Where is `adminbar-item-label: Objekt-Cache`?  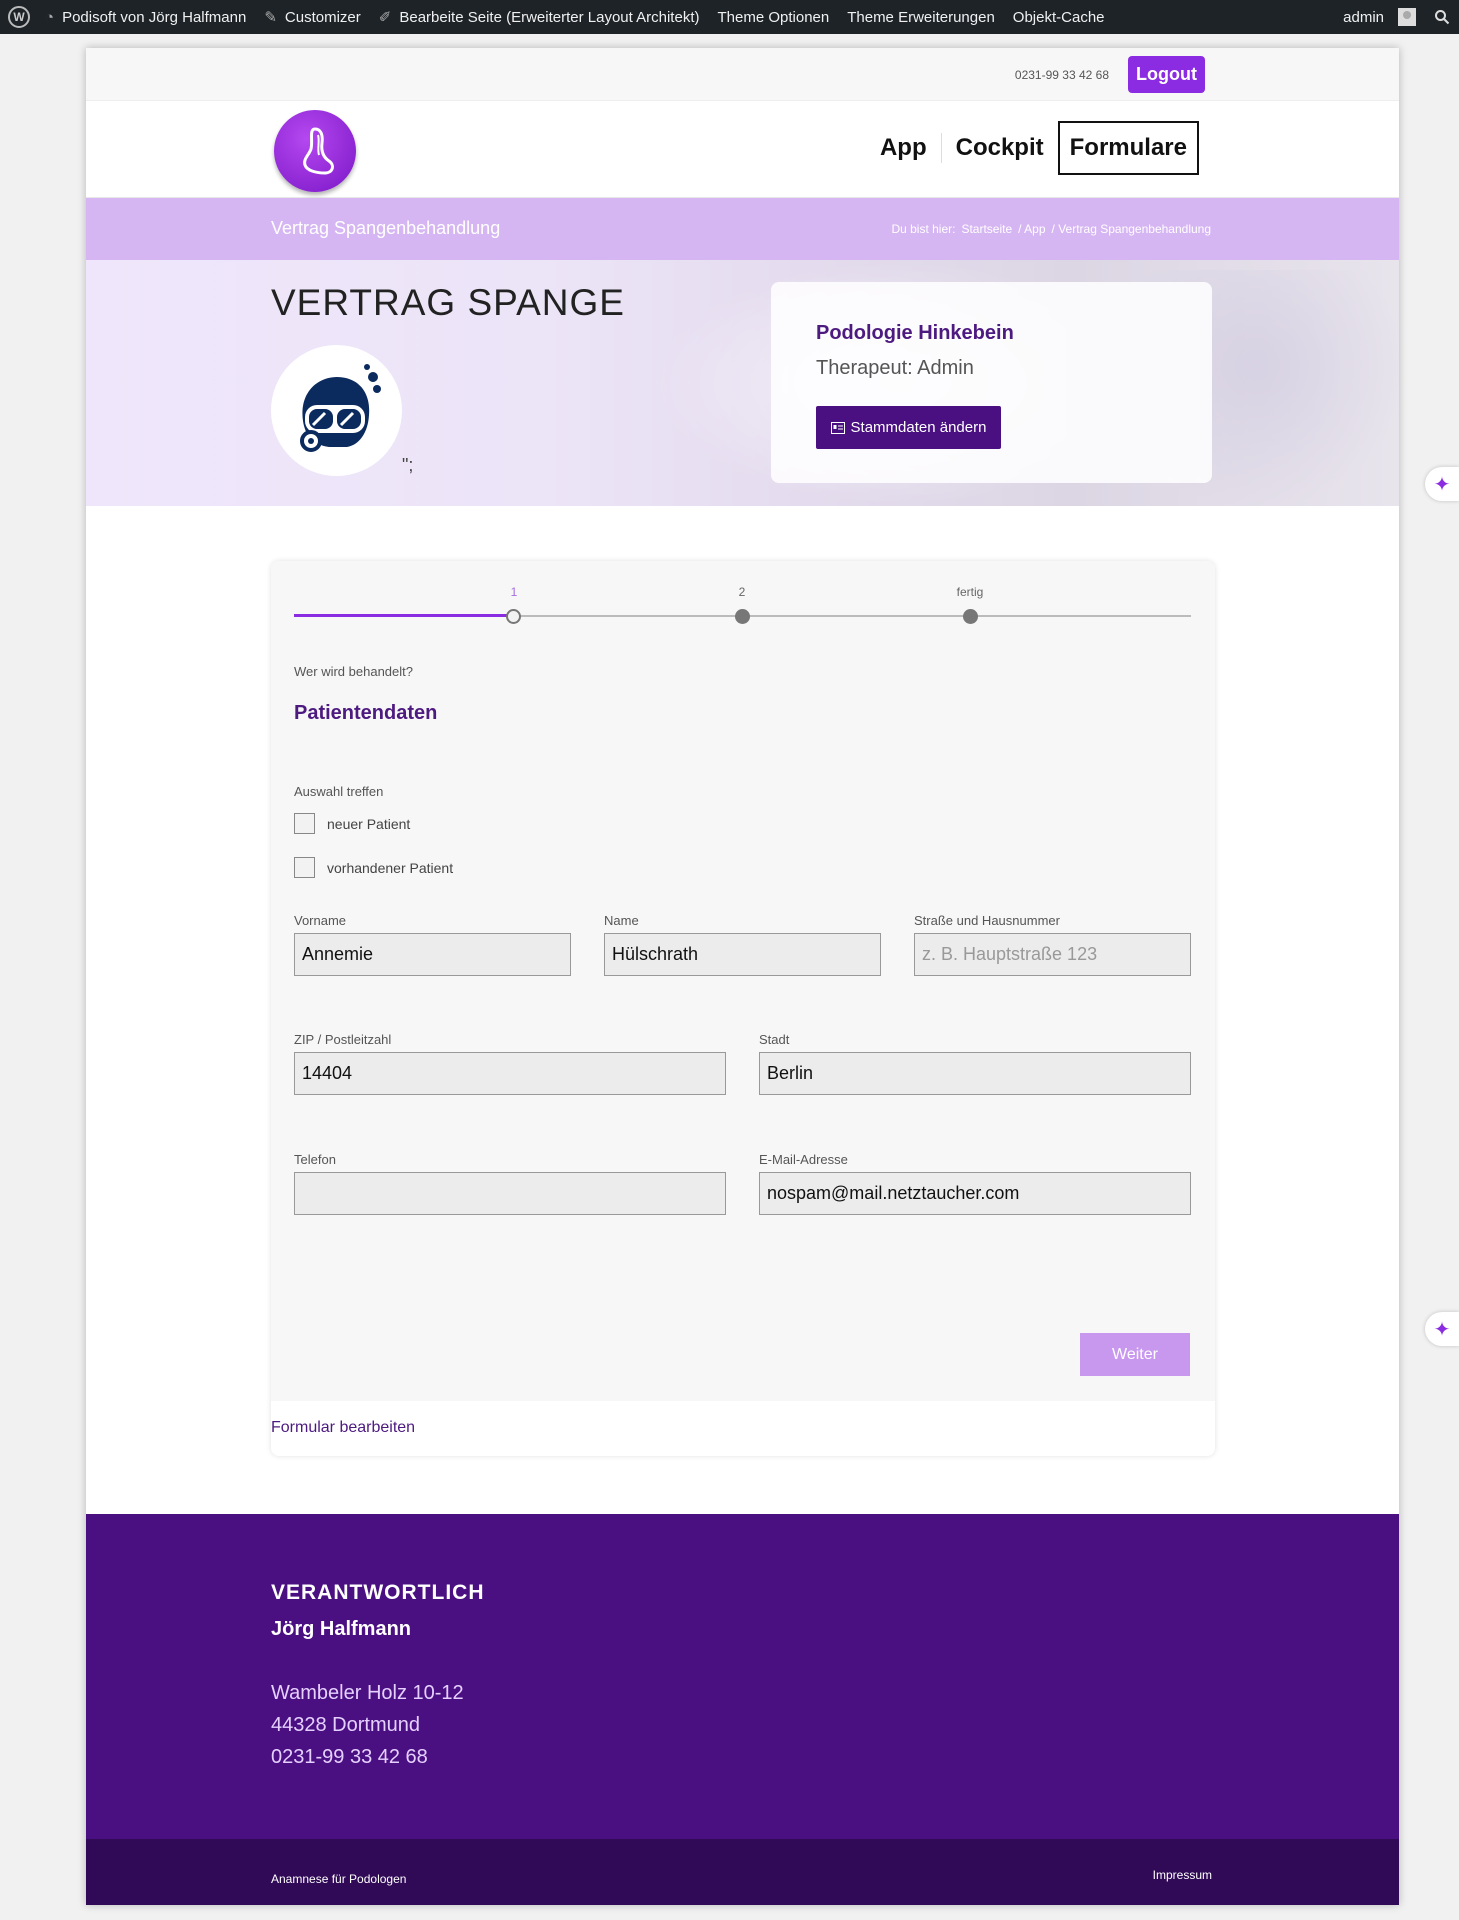
adminbar-item-label: Objekt-Cache is located at coordinates (1058, 17).